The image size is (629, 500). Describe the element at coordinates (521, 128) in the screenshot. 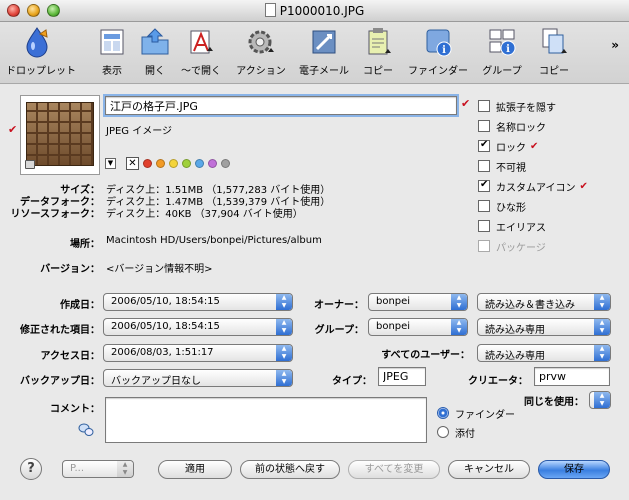

I see `option-label: 名称ロック` at that location.